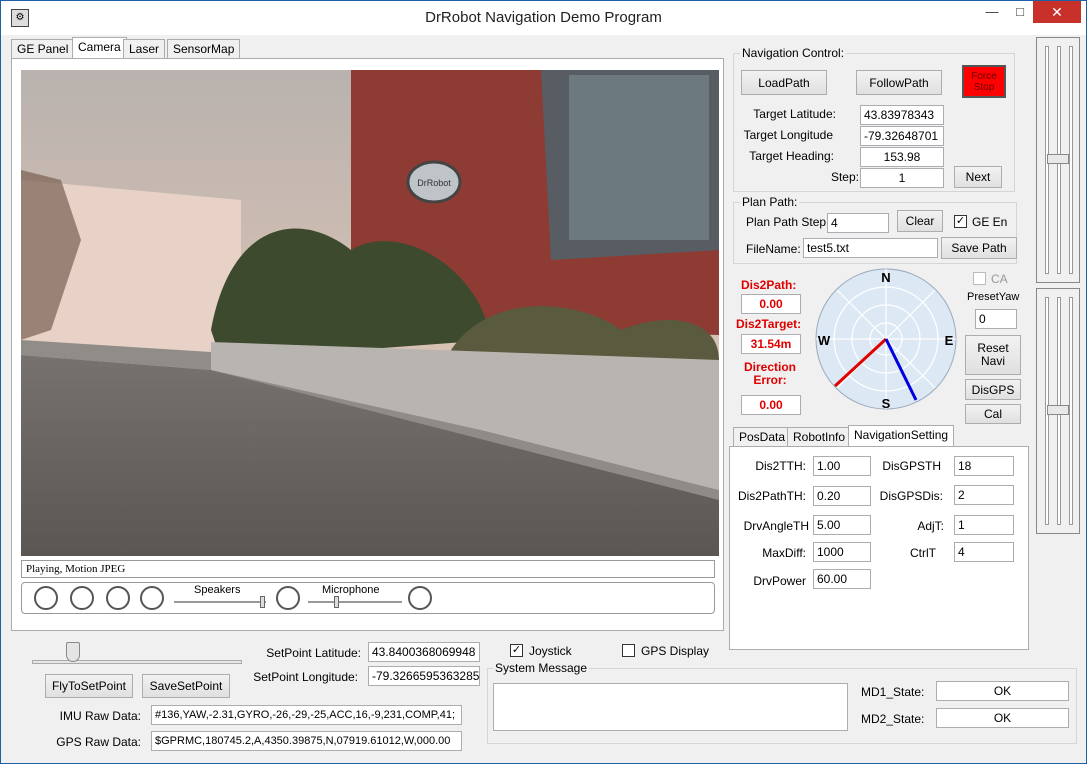  What do you see at coordinates (762, 437) in the screenshot?
I see `tab-posdata: PosData` at bounding box center [762, 437].